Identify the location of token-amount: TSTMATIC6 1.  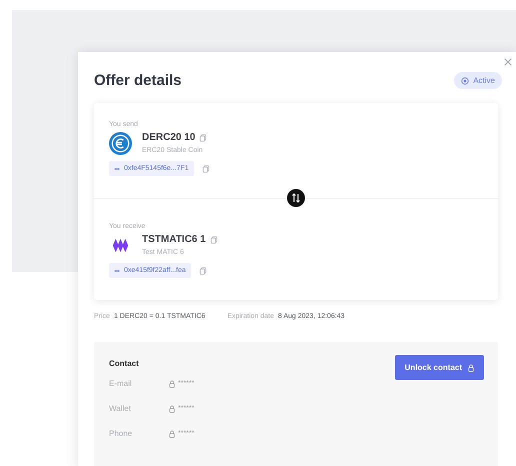
(174, 239).